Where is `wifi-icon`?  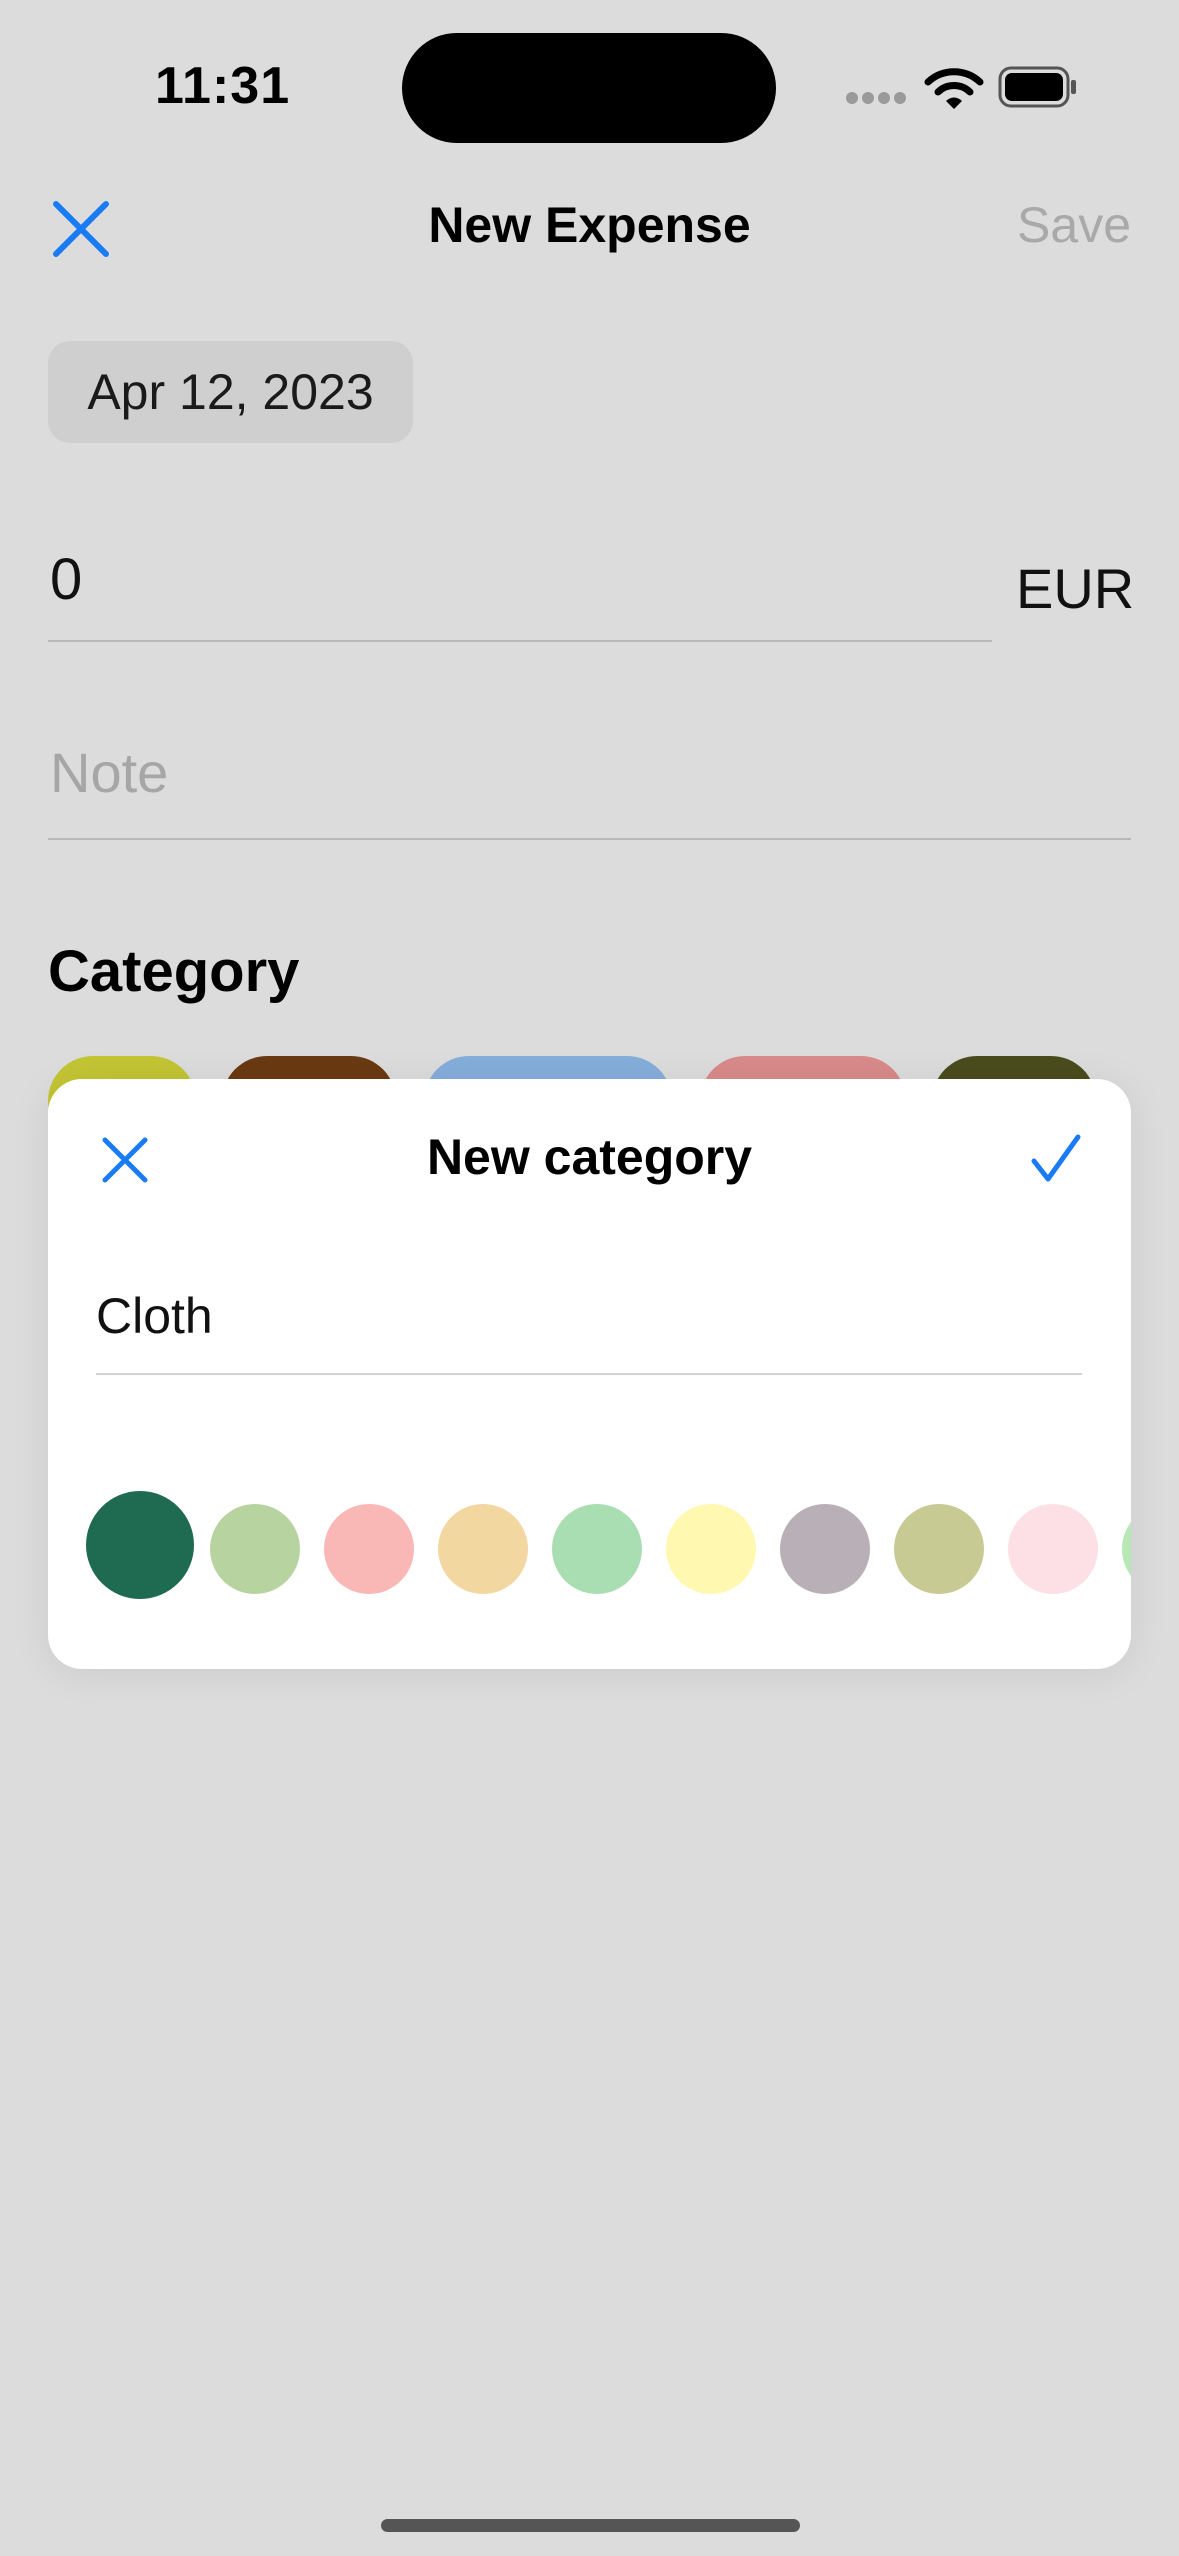 wifi-icon is located at coordinates (954, 88).